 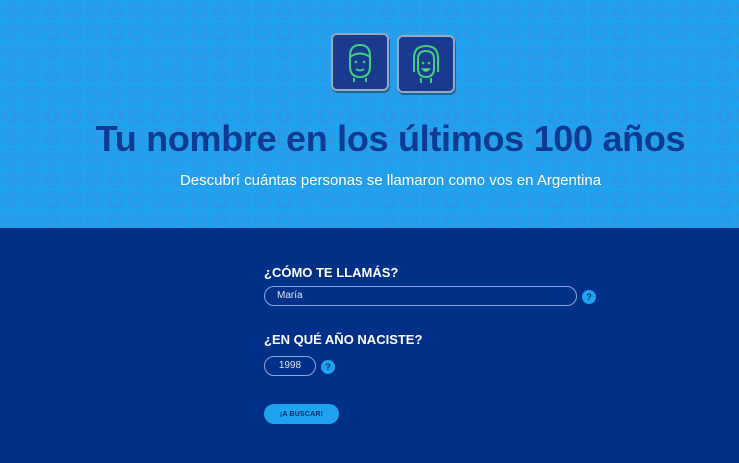 I want to click on name-label: ¿CÓMO TE LLAMÁS?, so click(x=331, y=272).